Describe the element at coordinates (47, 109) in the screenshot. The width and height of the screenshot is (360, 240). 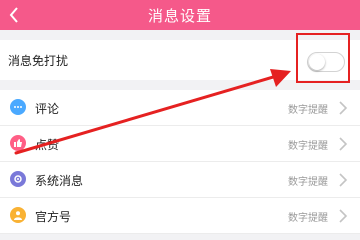
I see `list-item-label: 评论` at that location.